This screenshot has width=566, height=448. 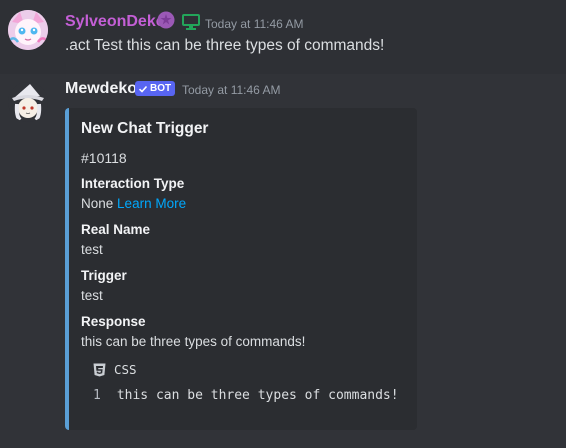 What do you see at coordinates (99, 369) in the screenshot?
I see `css3-icon` at bounding box center [99, 369].